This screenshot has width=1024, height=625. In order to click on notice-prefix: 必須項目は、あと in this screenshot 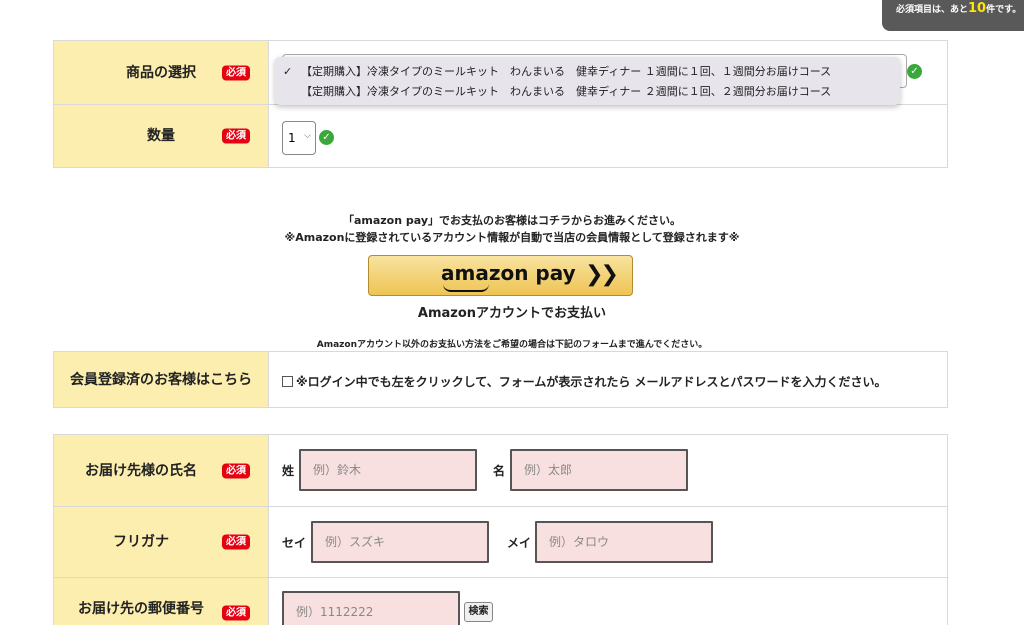, I will do `click(932, 10)`.